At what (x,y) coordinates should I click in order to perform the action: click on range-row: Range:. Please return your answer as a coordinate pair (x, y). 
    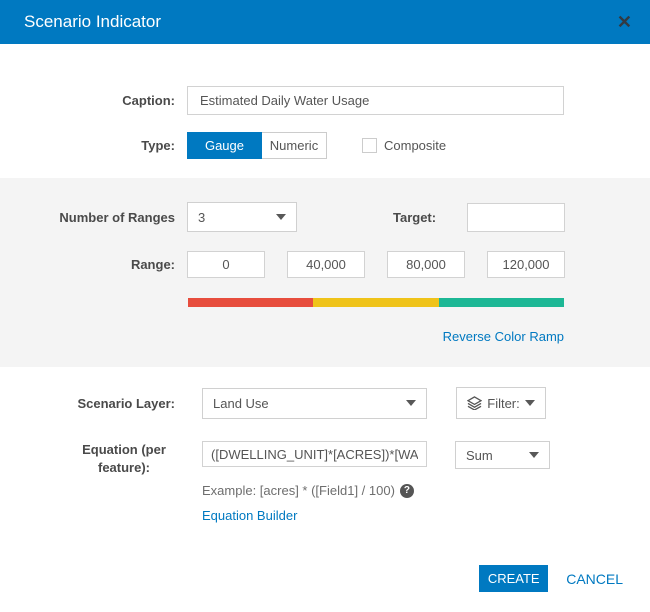
    Looking at the image, I should click on (282, 264).